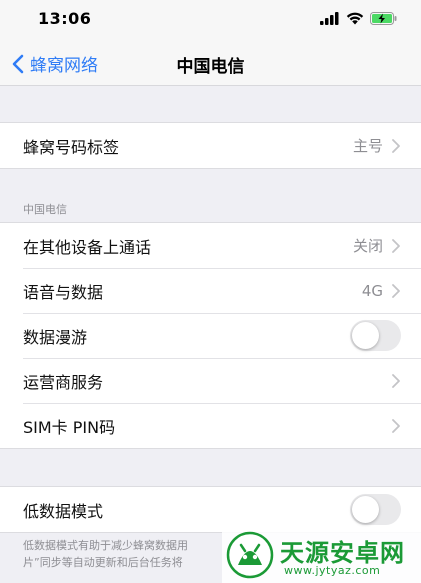 The image size is (421, 583). Describe the element at coordinates (210, 67) in the screenshot. I see `page-title: 中国电信` at that location.